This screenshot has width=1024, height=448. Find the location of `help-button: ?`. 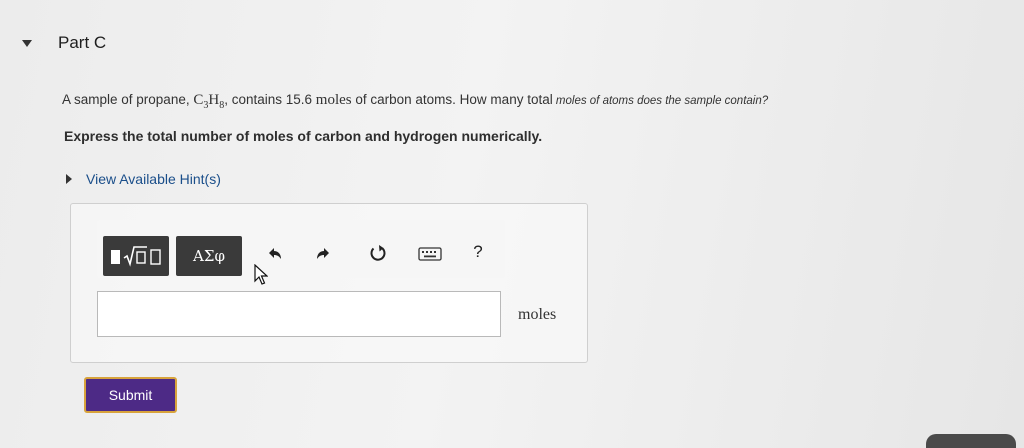

help-button: ? is located at coordinates (478, 252).